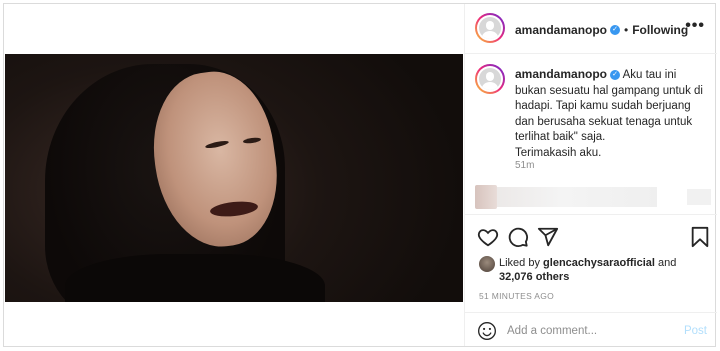  Describe the element at coordinates (490, 28) in the screenshot. I see `author-avatar` at that location.